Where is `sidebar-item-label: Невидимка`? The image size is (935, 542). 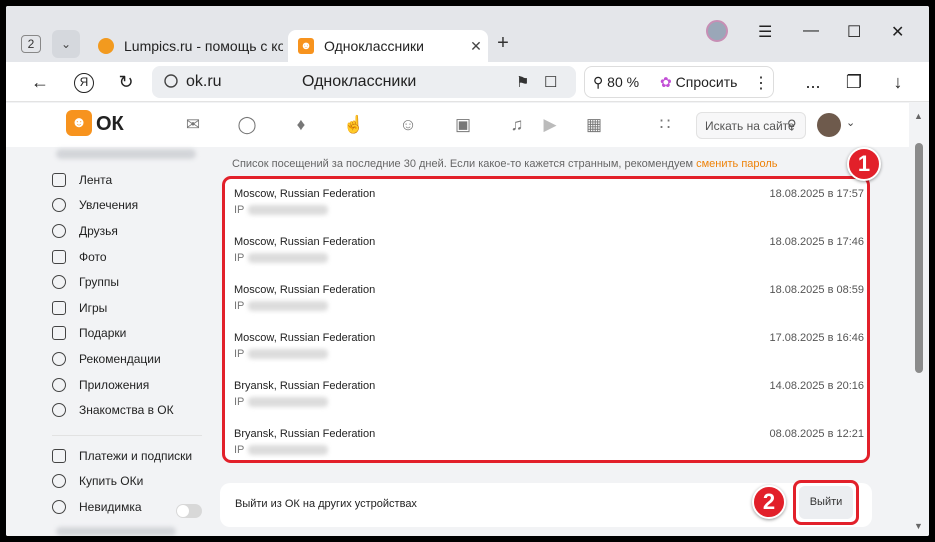 sidebar-item-label: Невидимка is located at coordinates (110, 507).